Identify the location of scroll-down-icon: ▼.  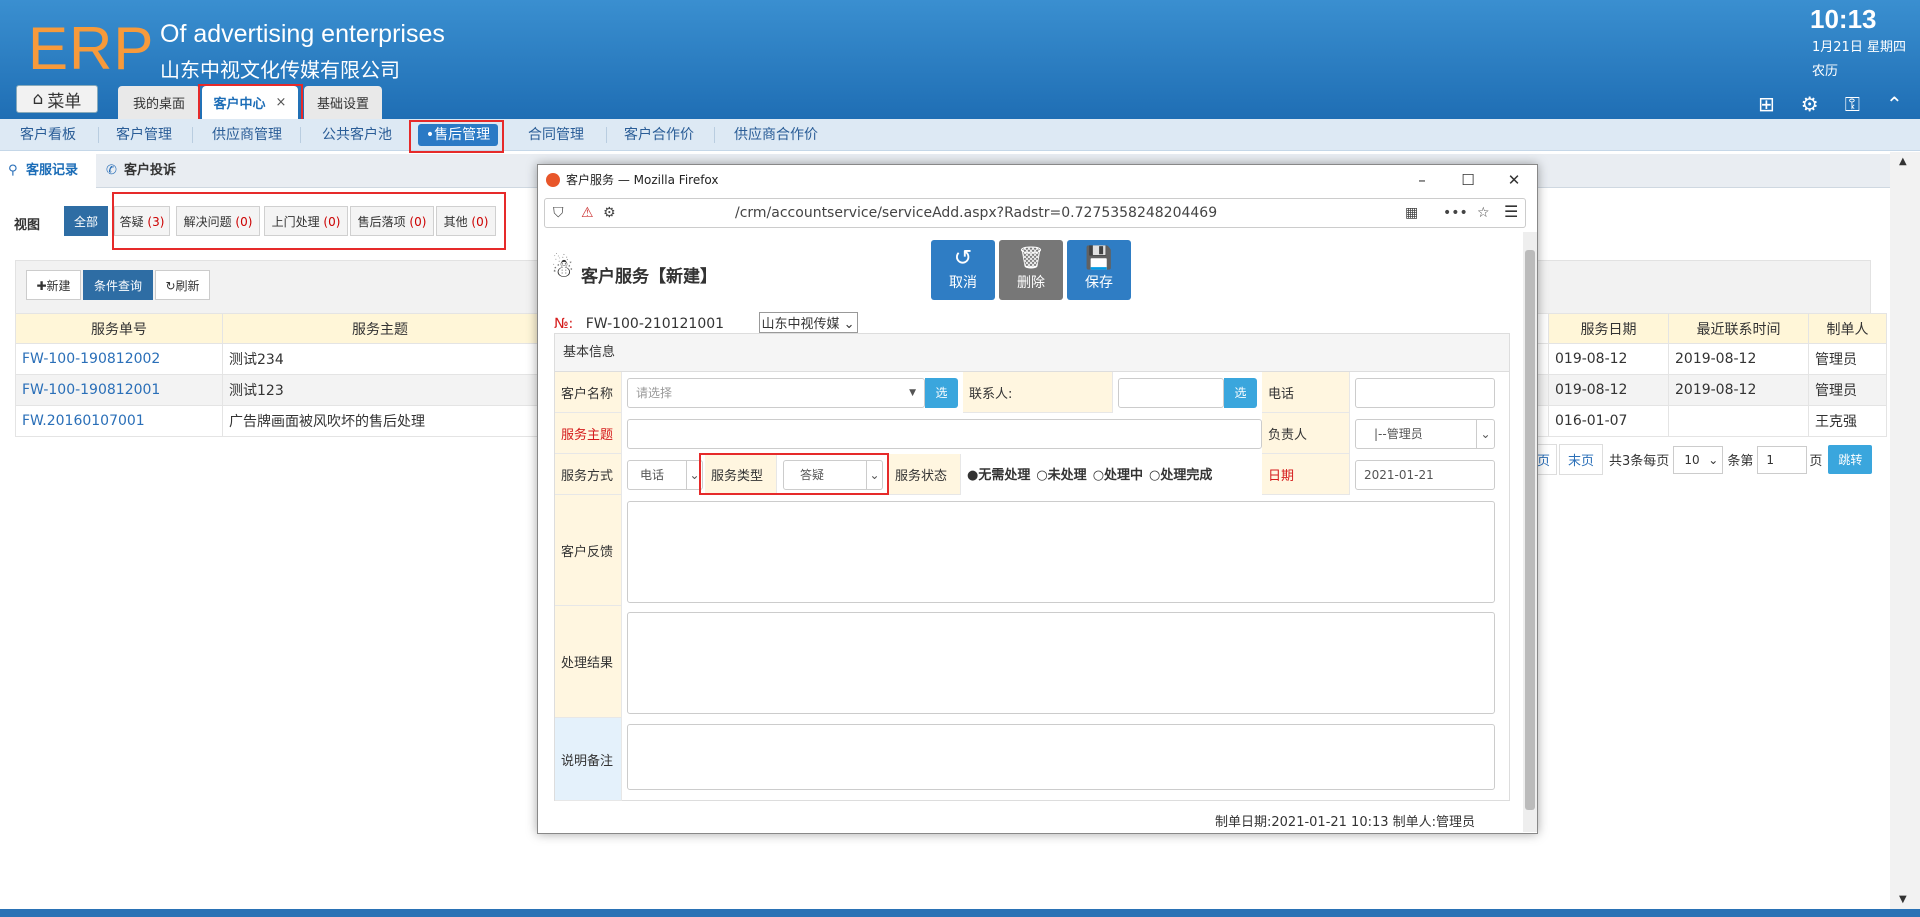
(1903, 899).